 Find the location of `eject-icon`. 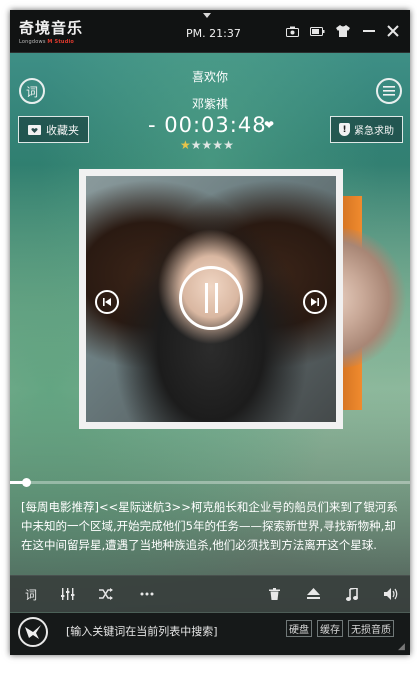

eject-icon is located at coordinates (313, 594).